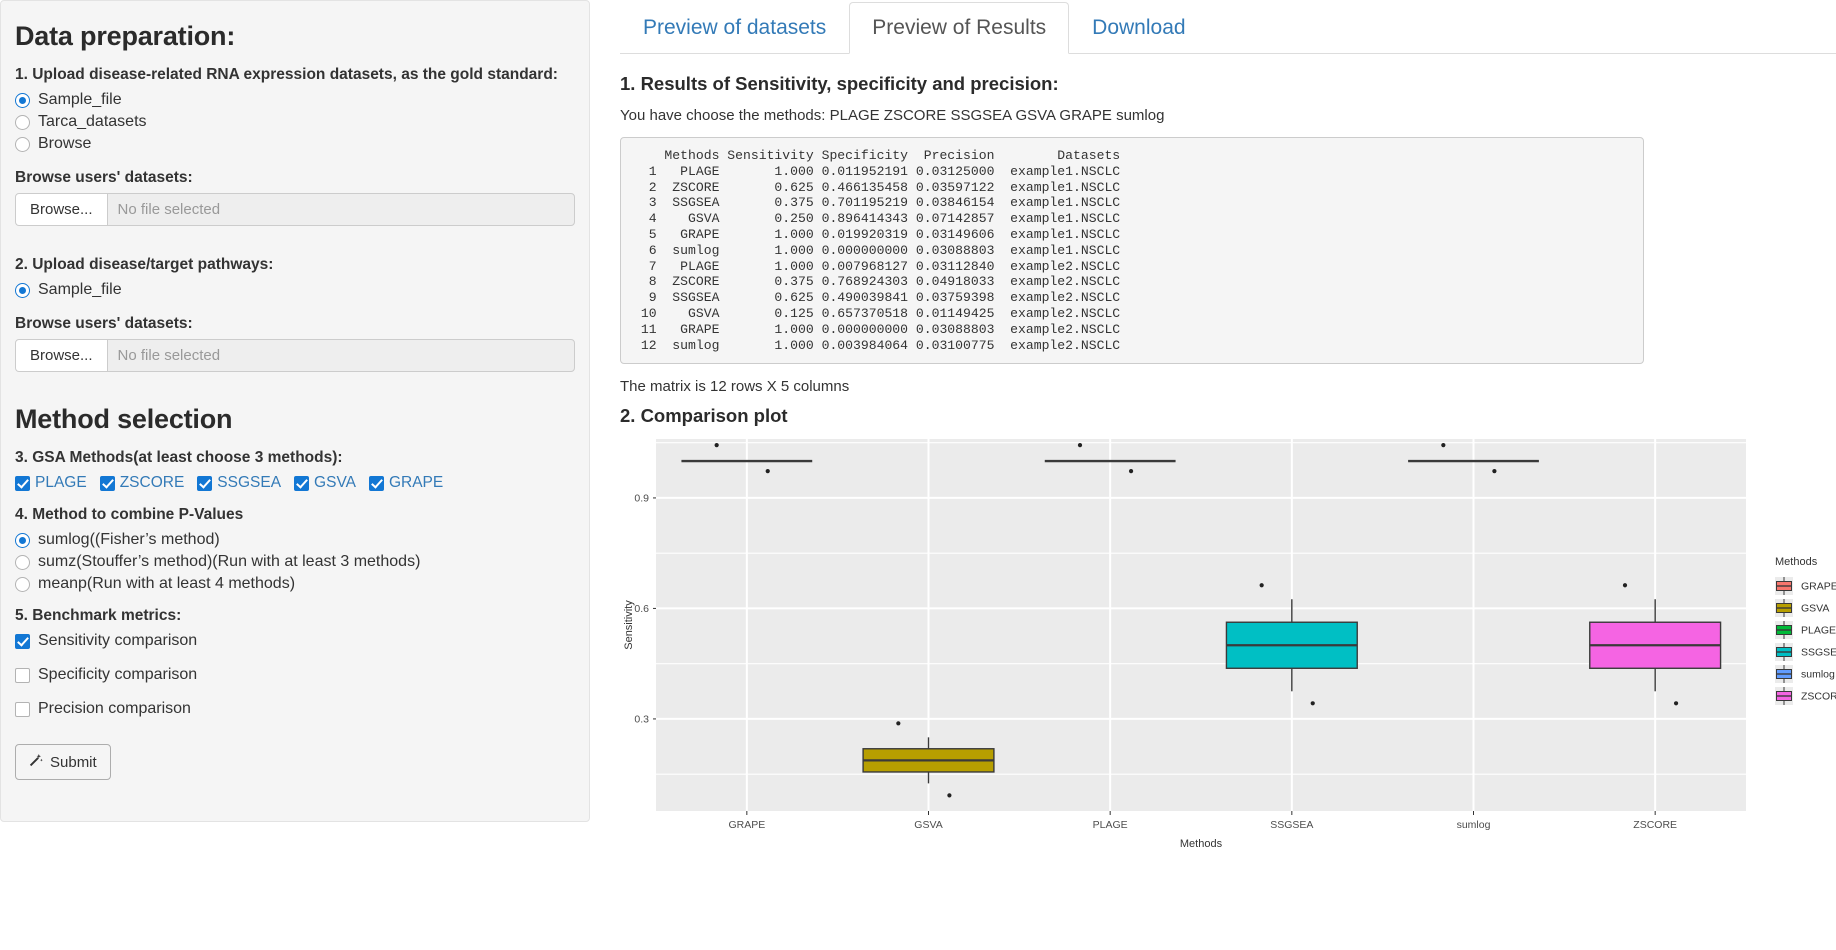 The width and height of the screenshot is (1836, 950). What do you see at coordinates (295, 100) in the screenshot?
I see `radio-dataset-sample-file: Sample_file` at bounding box center [295, 100].